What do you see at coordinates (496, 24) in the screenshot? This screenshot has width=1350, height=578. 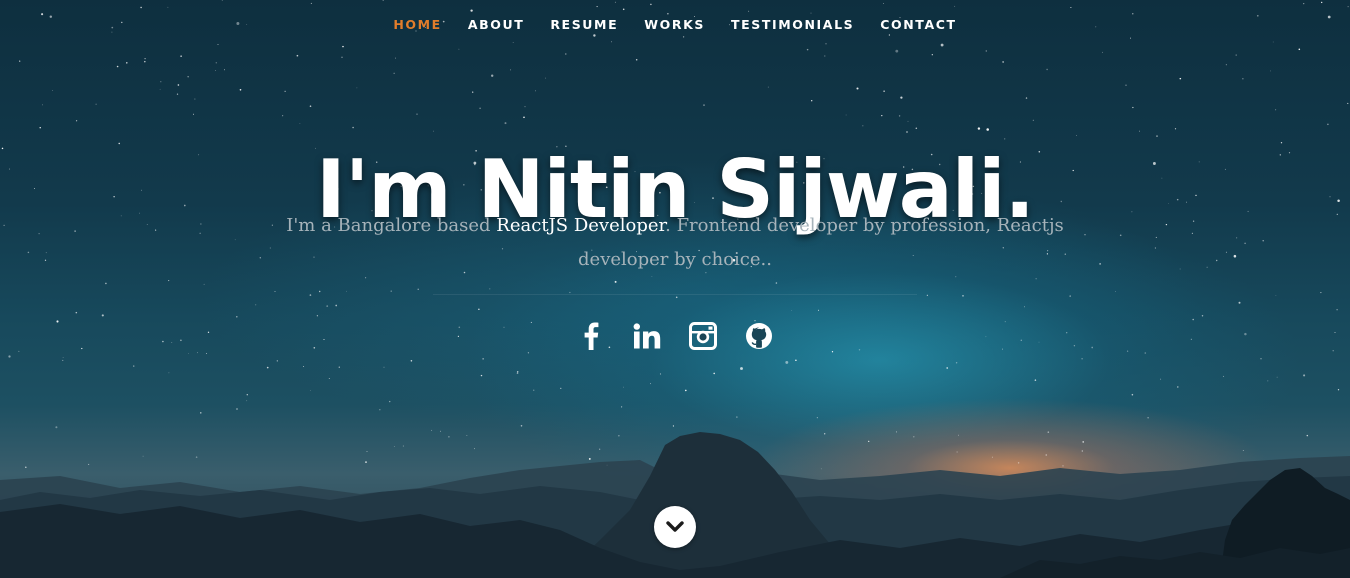 I see `nav-item-about: ABOUT` at bounding box center [496, 24].